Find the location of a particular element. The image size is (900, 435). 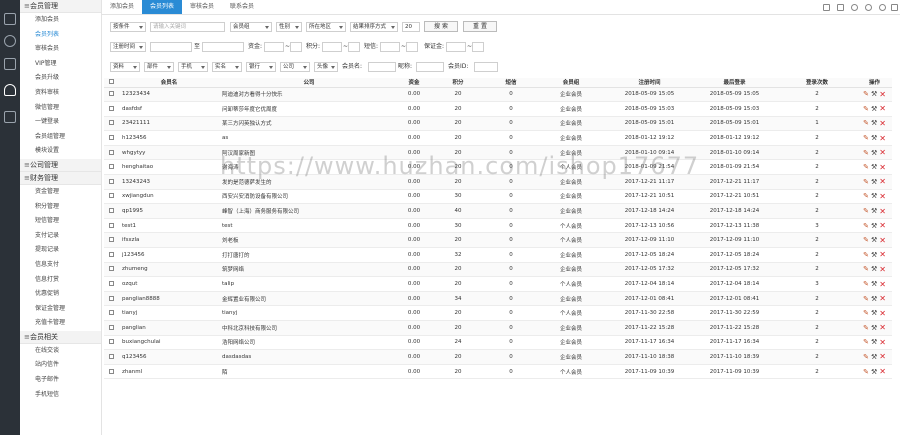

member-id-input is located at coordinates (486, 67).